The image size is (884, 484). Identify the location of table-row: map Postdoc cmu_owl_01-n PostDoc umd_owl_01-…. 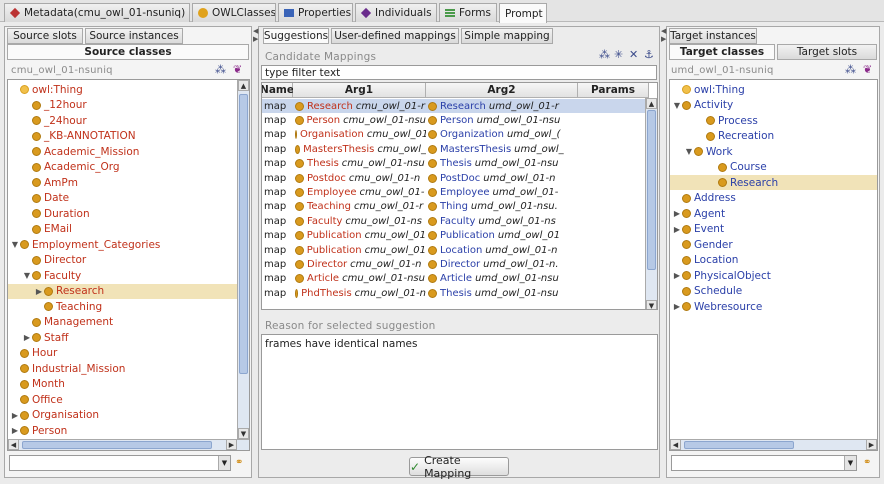
(455, 178).